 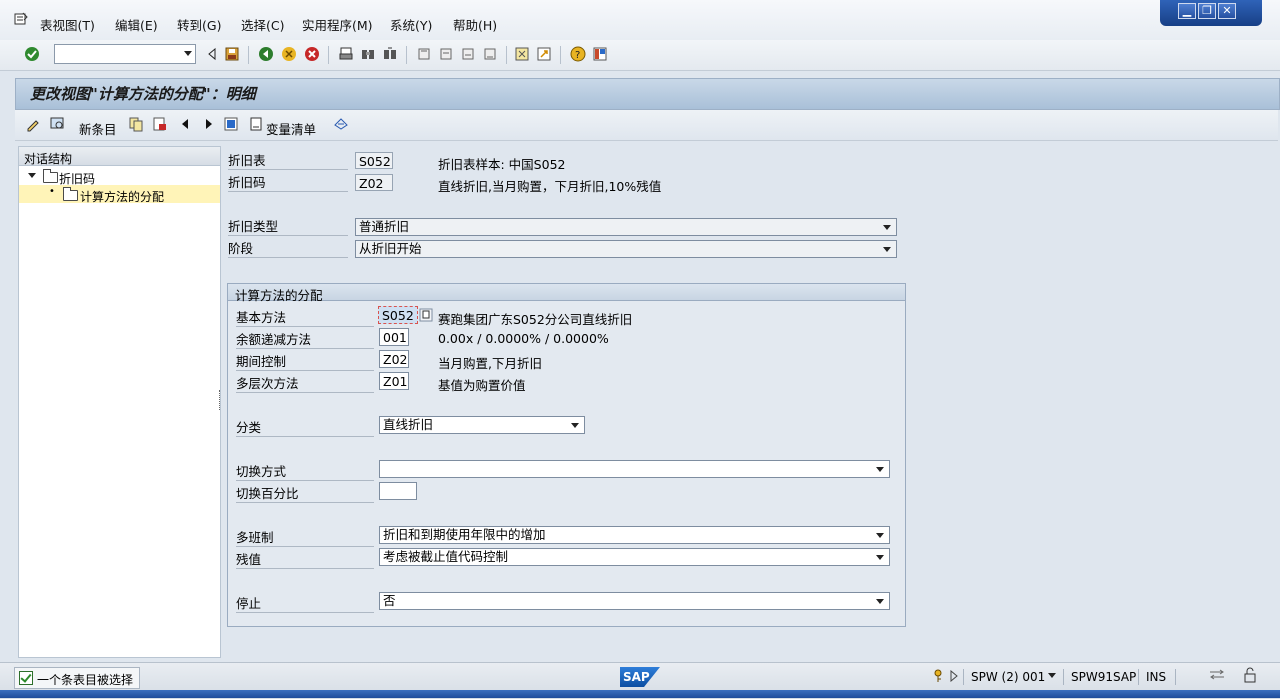 What do you see at coordinates (446, 54) in the screenshot?
I see `previous-page-icon` at bounding box center [446, 54].